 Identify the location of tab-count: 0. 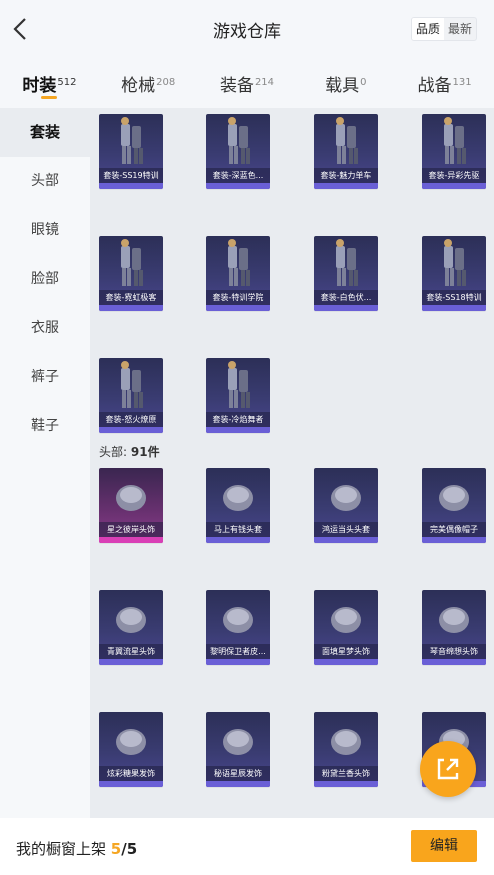
(363, 82).